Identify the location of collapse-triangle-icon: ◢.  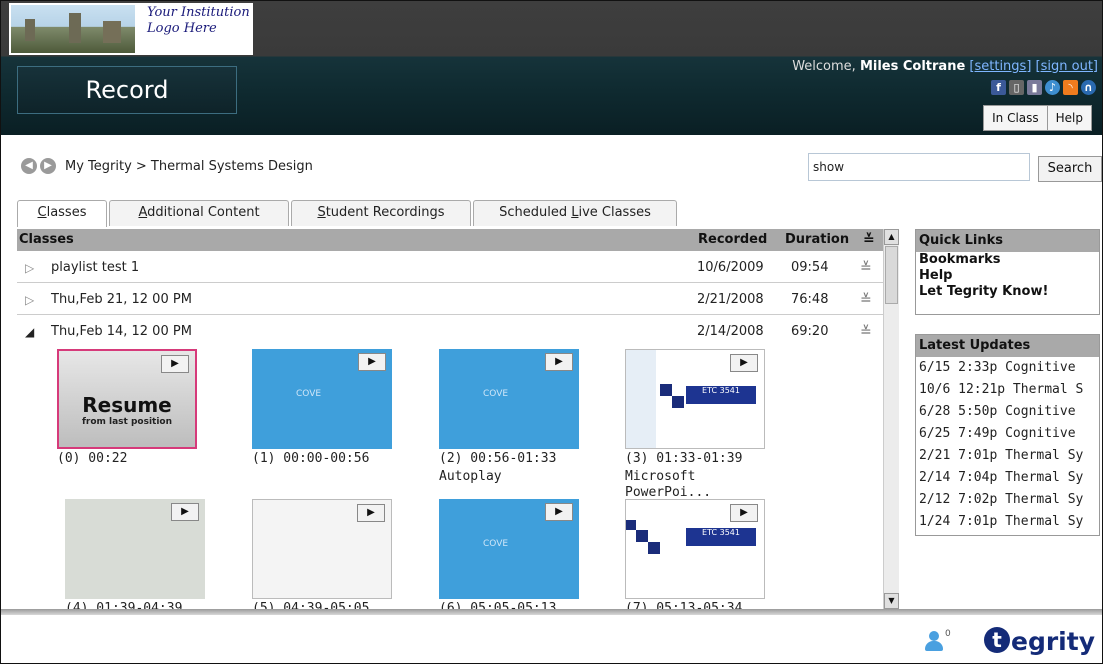
(29, 332).